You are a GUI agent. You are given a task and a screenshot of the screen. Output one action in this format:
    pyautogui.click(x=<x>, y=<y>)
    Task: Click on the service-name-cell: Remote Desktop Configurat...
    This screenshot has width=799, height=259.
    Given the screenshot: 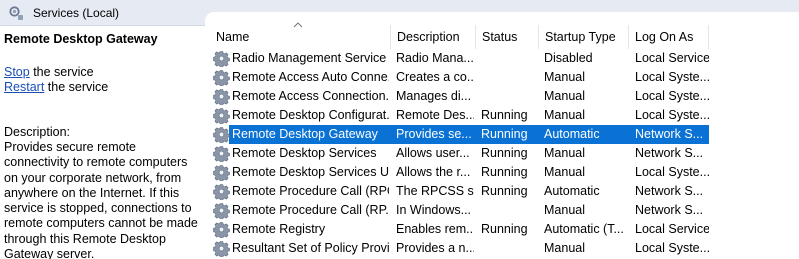 What is the action you would take?
    pyautogui.click(x=310, y=115)
    